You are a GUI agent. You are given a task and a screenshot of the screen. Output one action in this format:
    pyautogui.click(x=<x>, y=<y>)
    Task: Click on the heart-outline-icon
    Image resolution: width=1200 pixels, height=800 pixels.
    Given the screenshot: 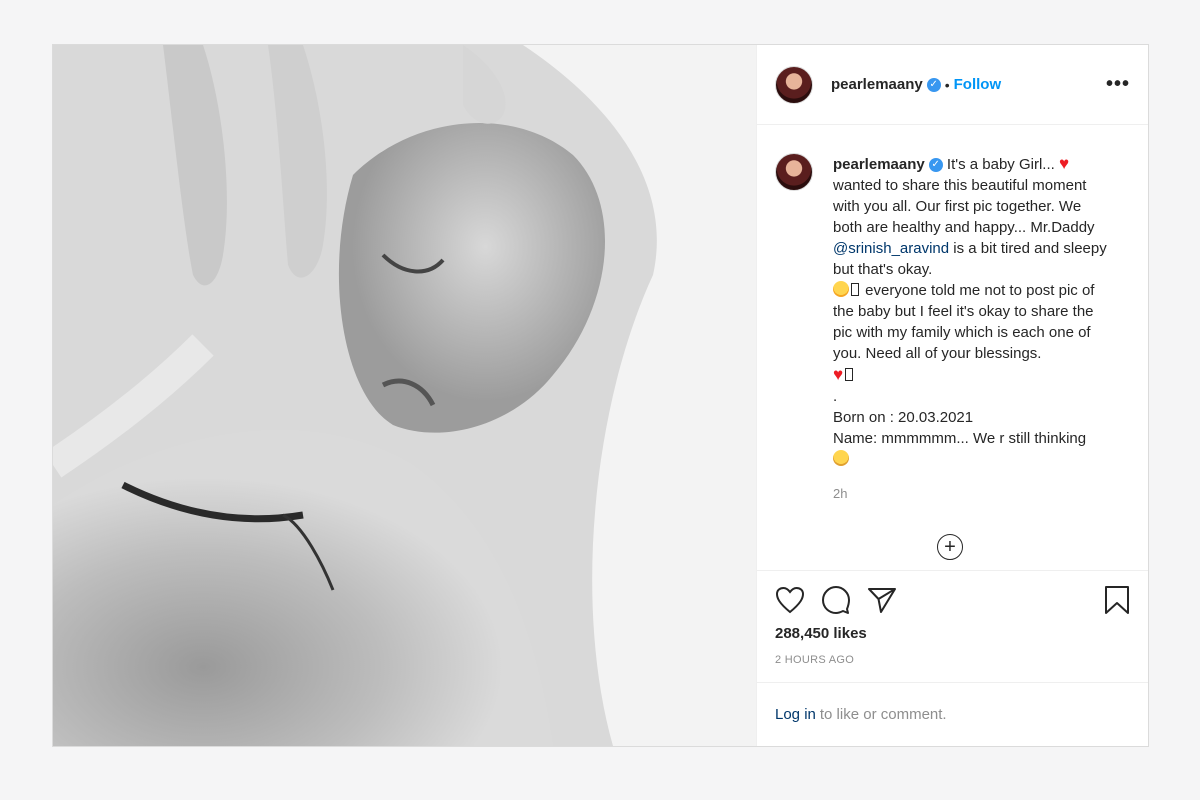 What is the action you would take?
    pyautogui.click(x=790, y=600)
    